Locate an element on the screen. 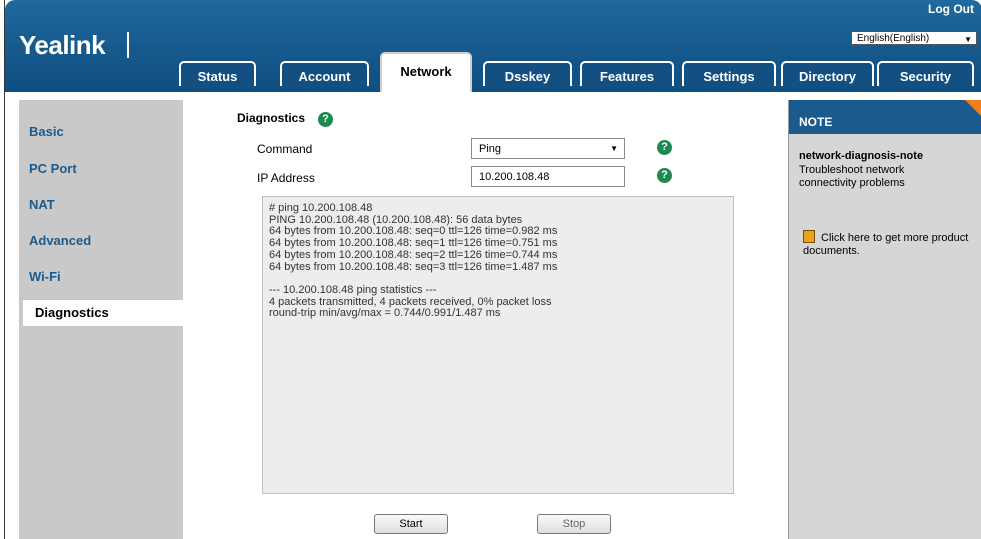  stop-button: Stop is located at coordinates (574, 524).